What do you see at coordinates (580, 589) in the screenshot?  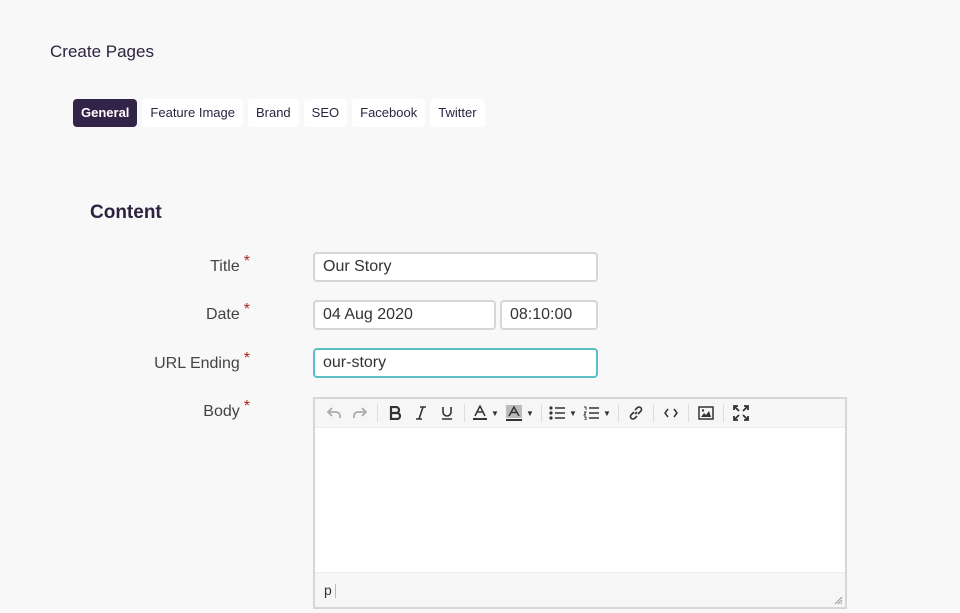 I see `editor-statusbar: p` at bounding box center [580, 589].